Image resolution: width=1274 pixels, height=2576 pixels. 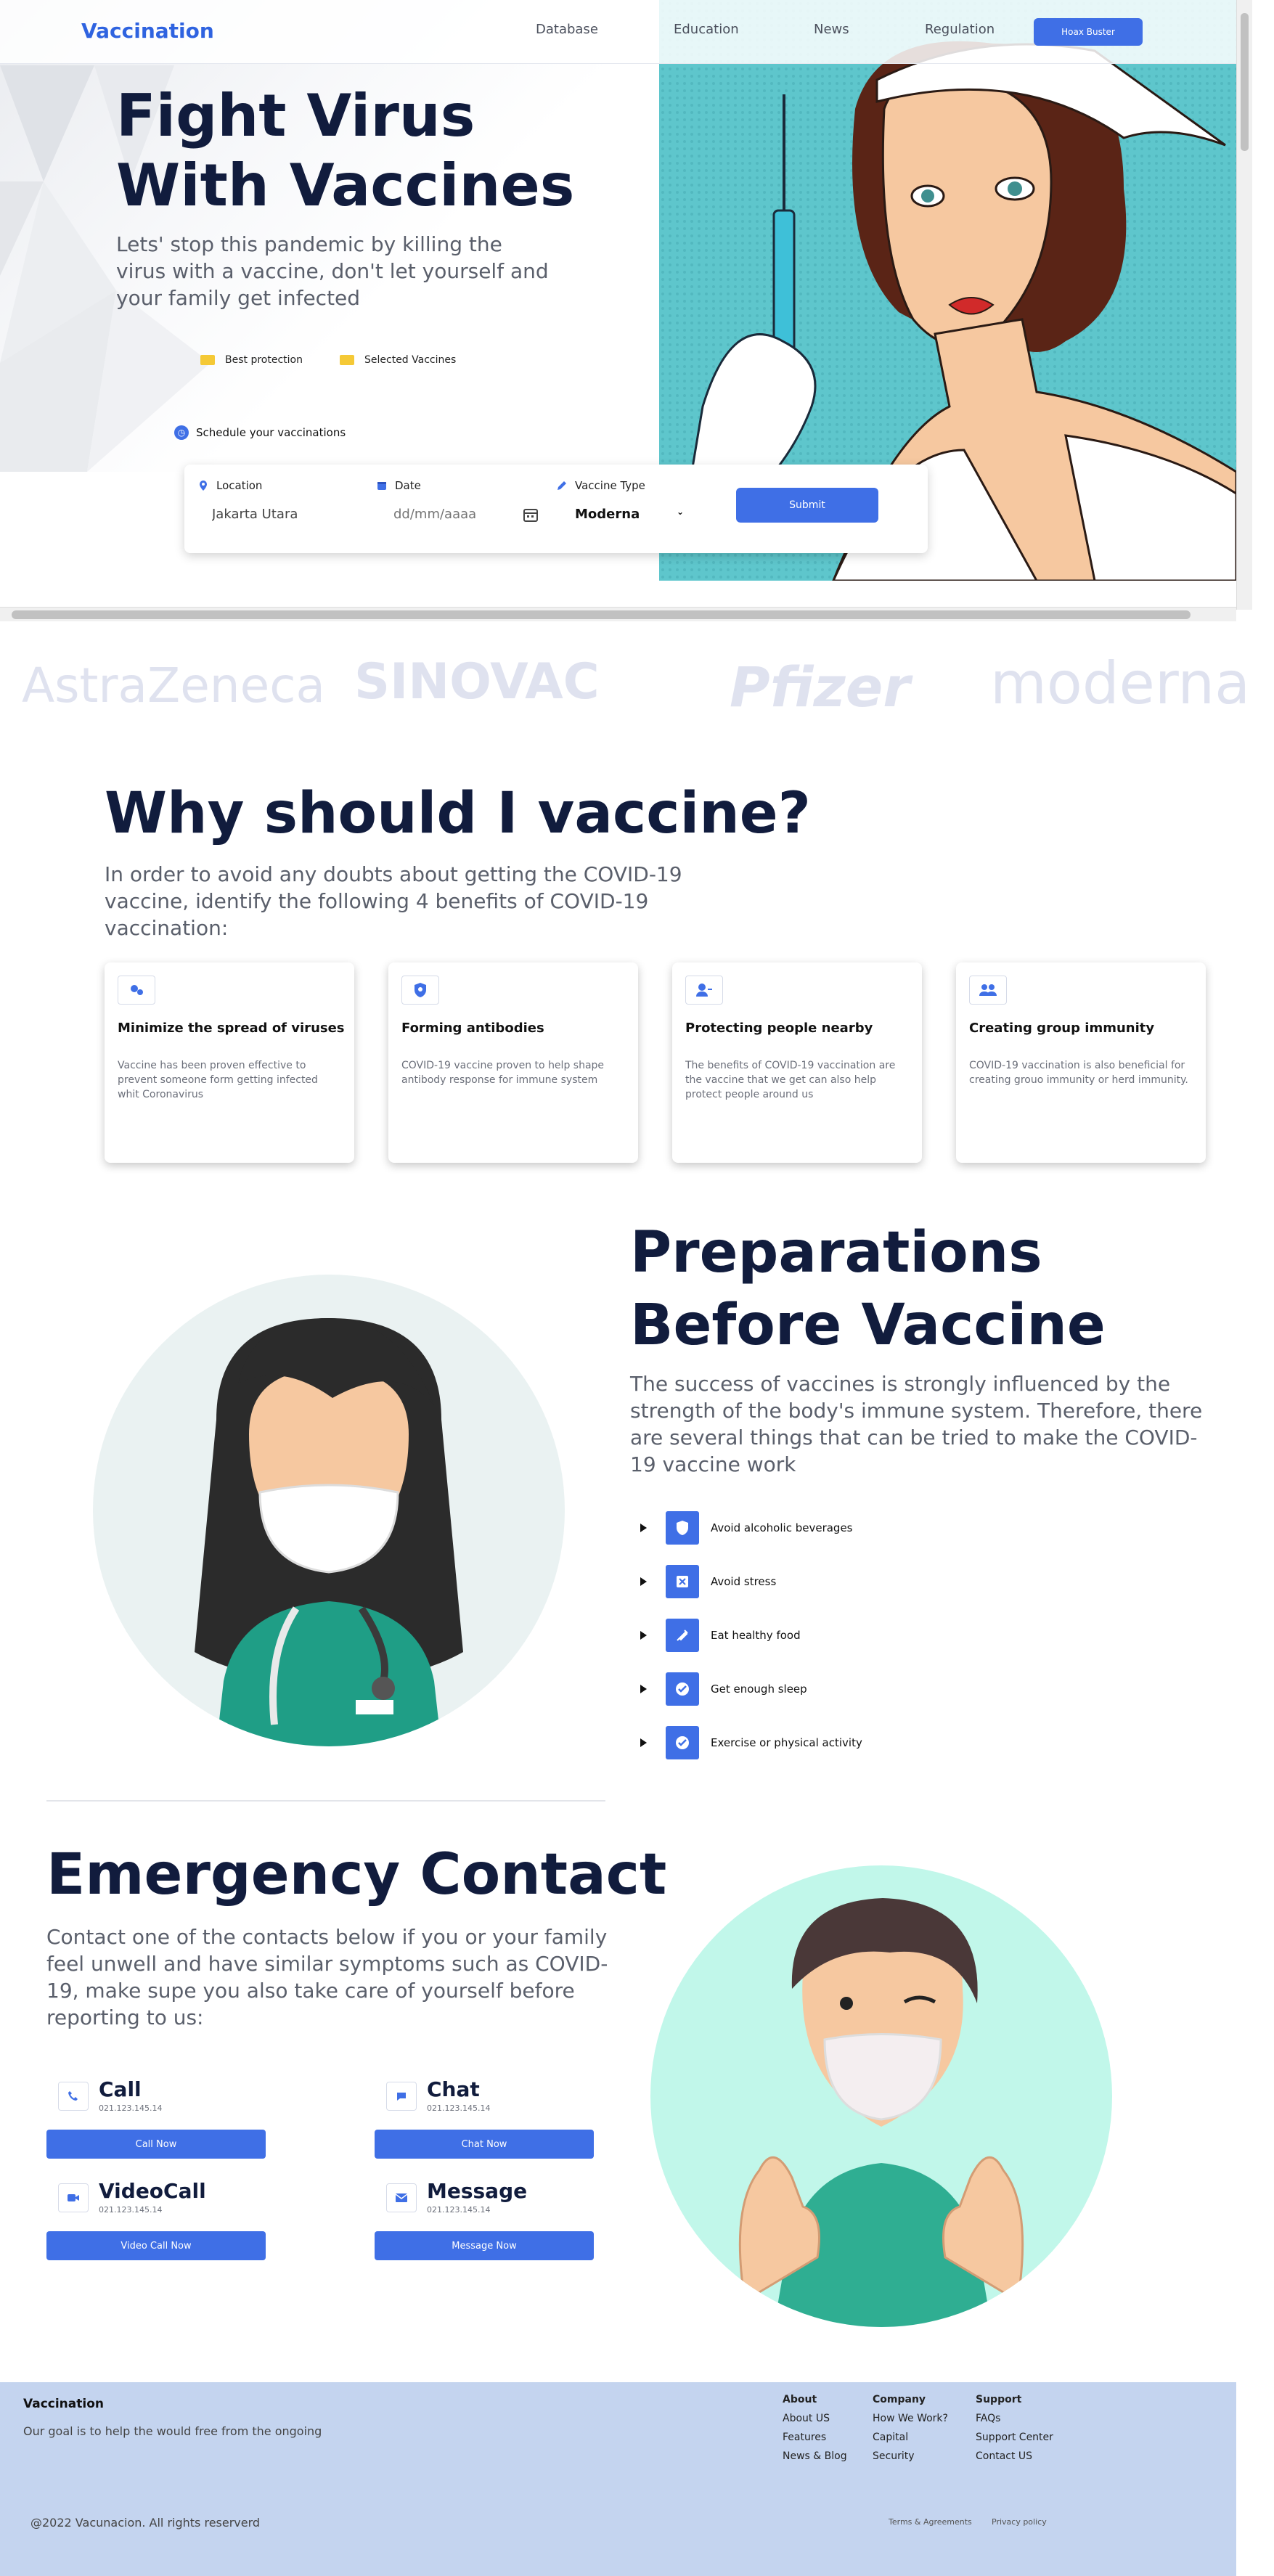 I want to click on prep-list-item: Avoid stress, so click(x=708, y=1581).